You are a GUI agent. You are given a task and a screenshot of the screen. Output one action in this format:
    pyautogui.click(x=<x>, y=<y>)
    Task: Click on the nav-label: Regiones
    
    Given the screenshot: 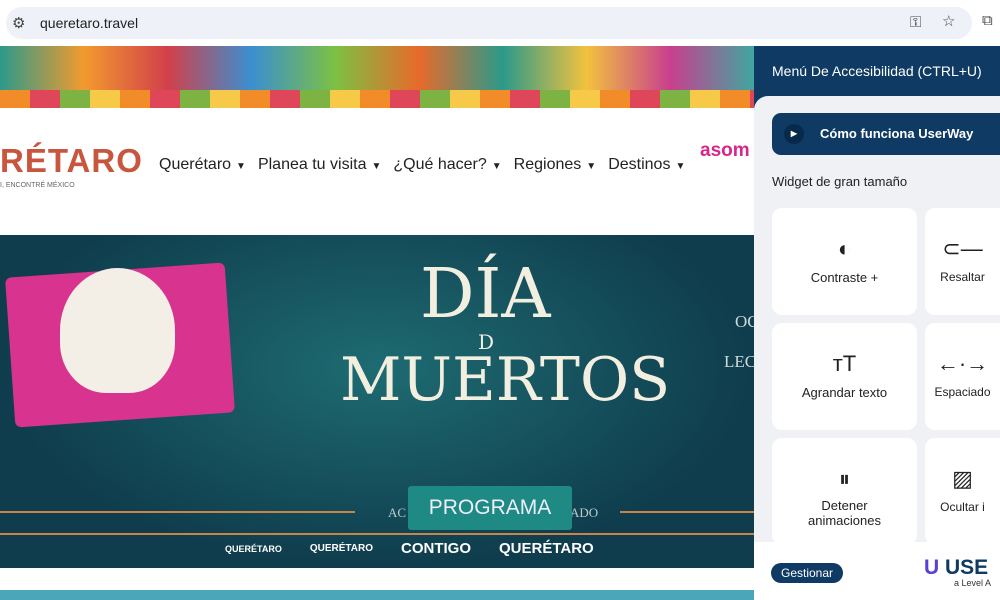 What is the action you would take?
    pyautogui.click(x=547, y=164)
    